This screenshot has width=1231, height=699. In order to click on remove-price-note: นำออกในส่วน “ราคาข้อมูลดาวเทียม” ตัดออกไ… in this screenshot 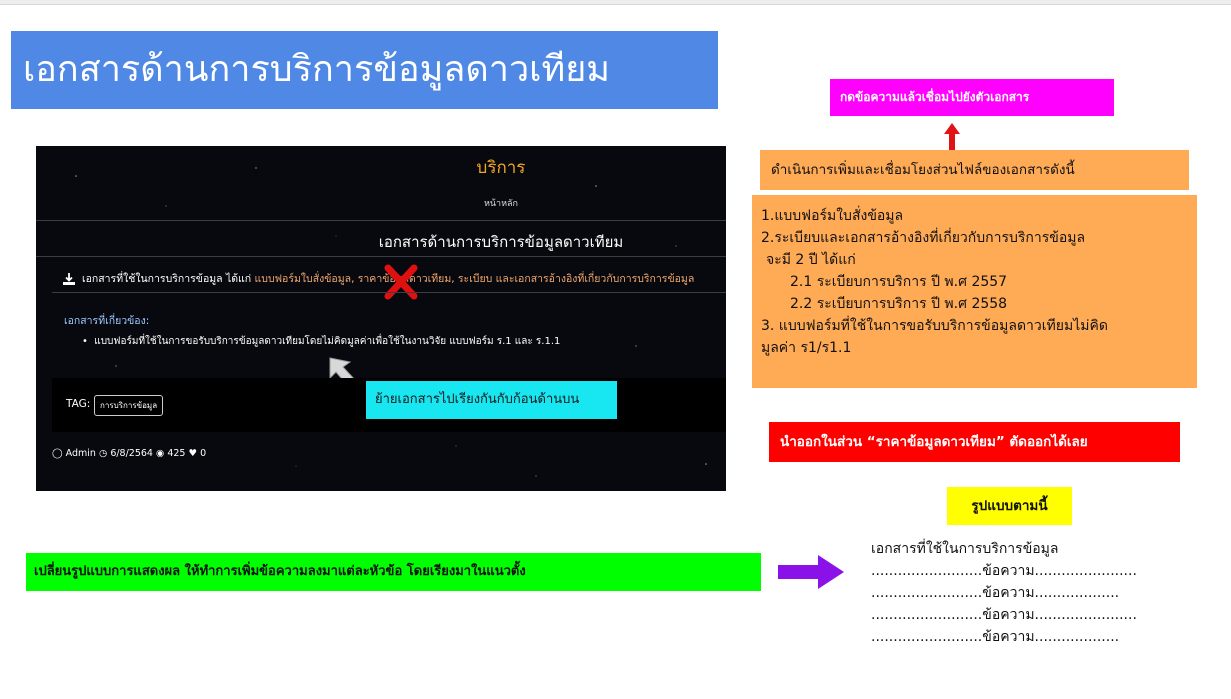, I will do `click(974, 442)`.